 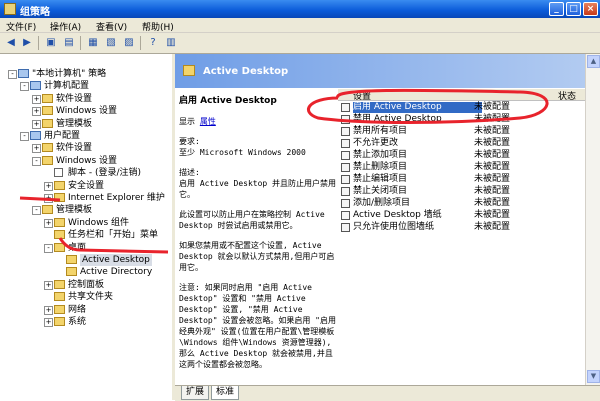 I want to click on menu-help: 帮助(H), so click(x=158, y=26).